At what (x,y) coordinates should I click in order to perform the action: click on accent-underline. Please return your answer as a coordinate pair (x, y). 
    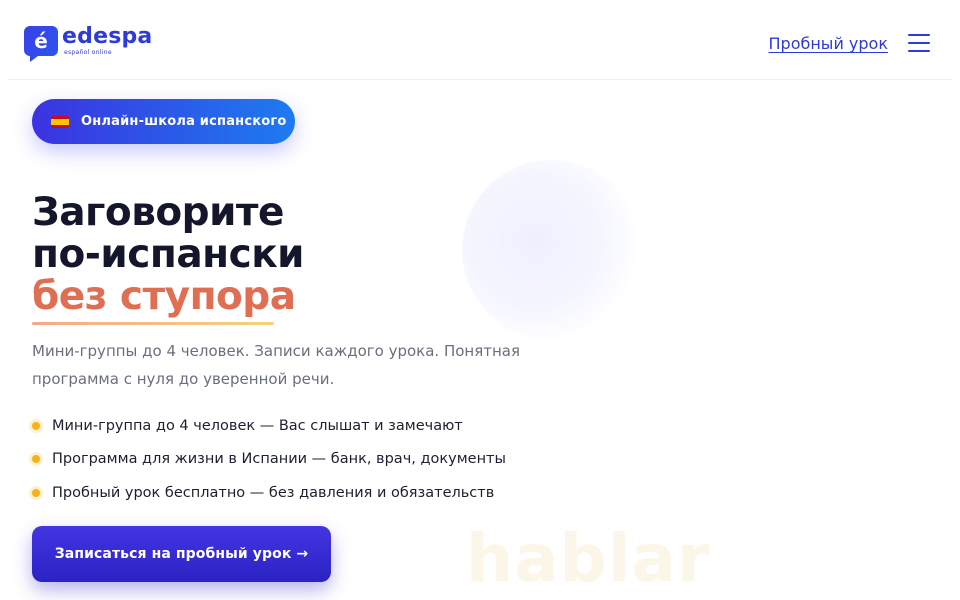
    Looking at the image, I should click on (153, 323).